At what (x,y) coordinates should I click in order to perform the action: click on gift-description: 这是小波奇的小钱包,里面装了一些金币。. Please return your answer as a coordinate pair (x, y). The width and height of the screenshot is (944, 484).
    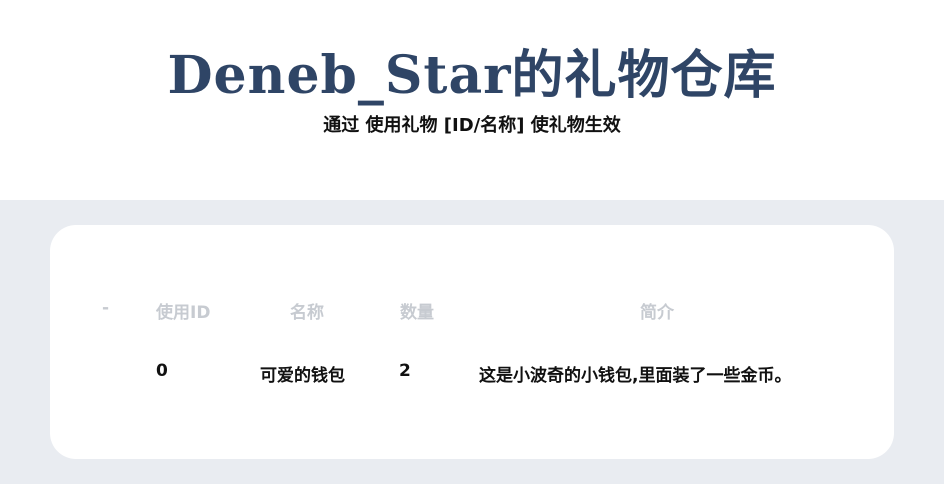
    Looking at the image, I should click on (635, 376).